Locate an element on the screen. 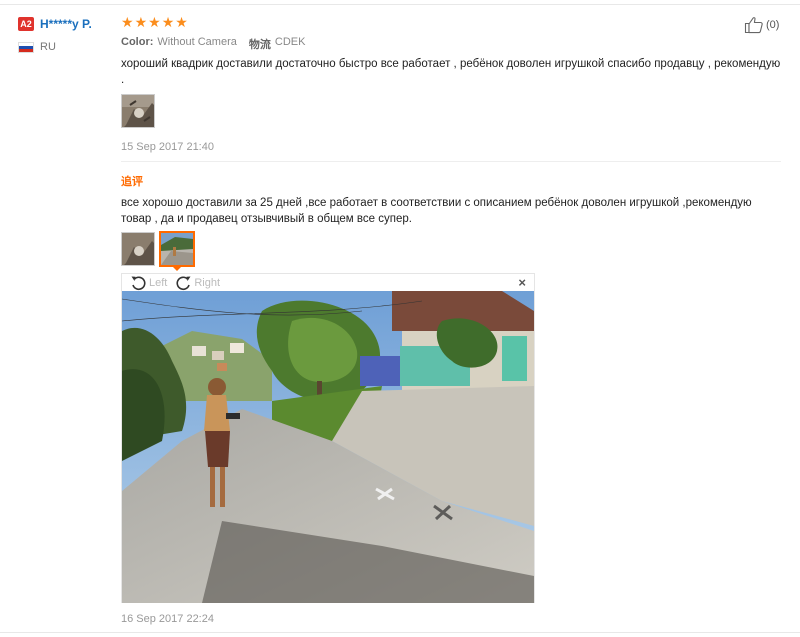  reviewer-info: A2 H*****y P. RU is located at coordinates (68, 35).